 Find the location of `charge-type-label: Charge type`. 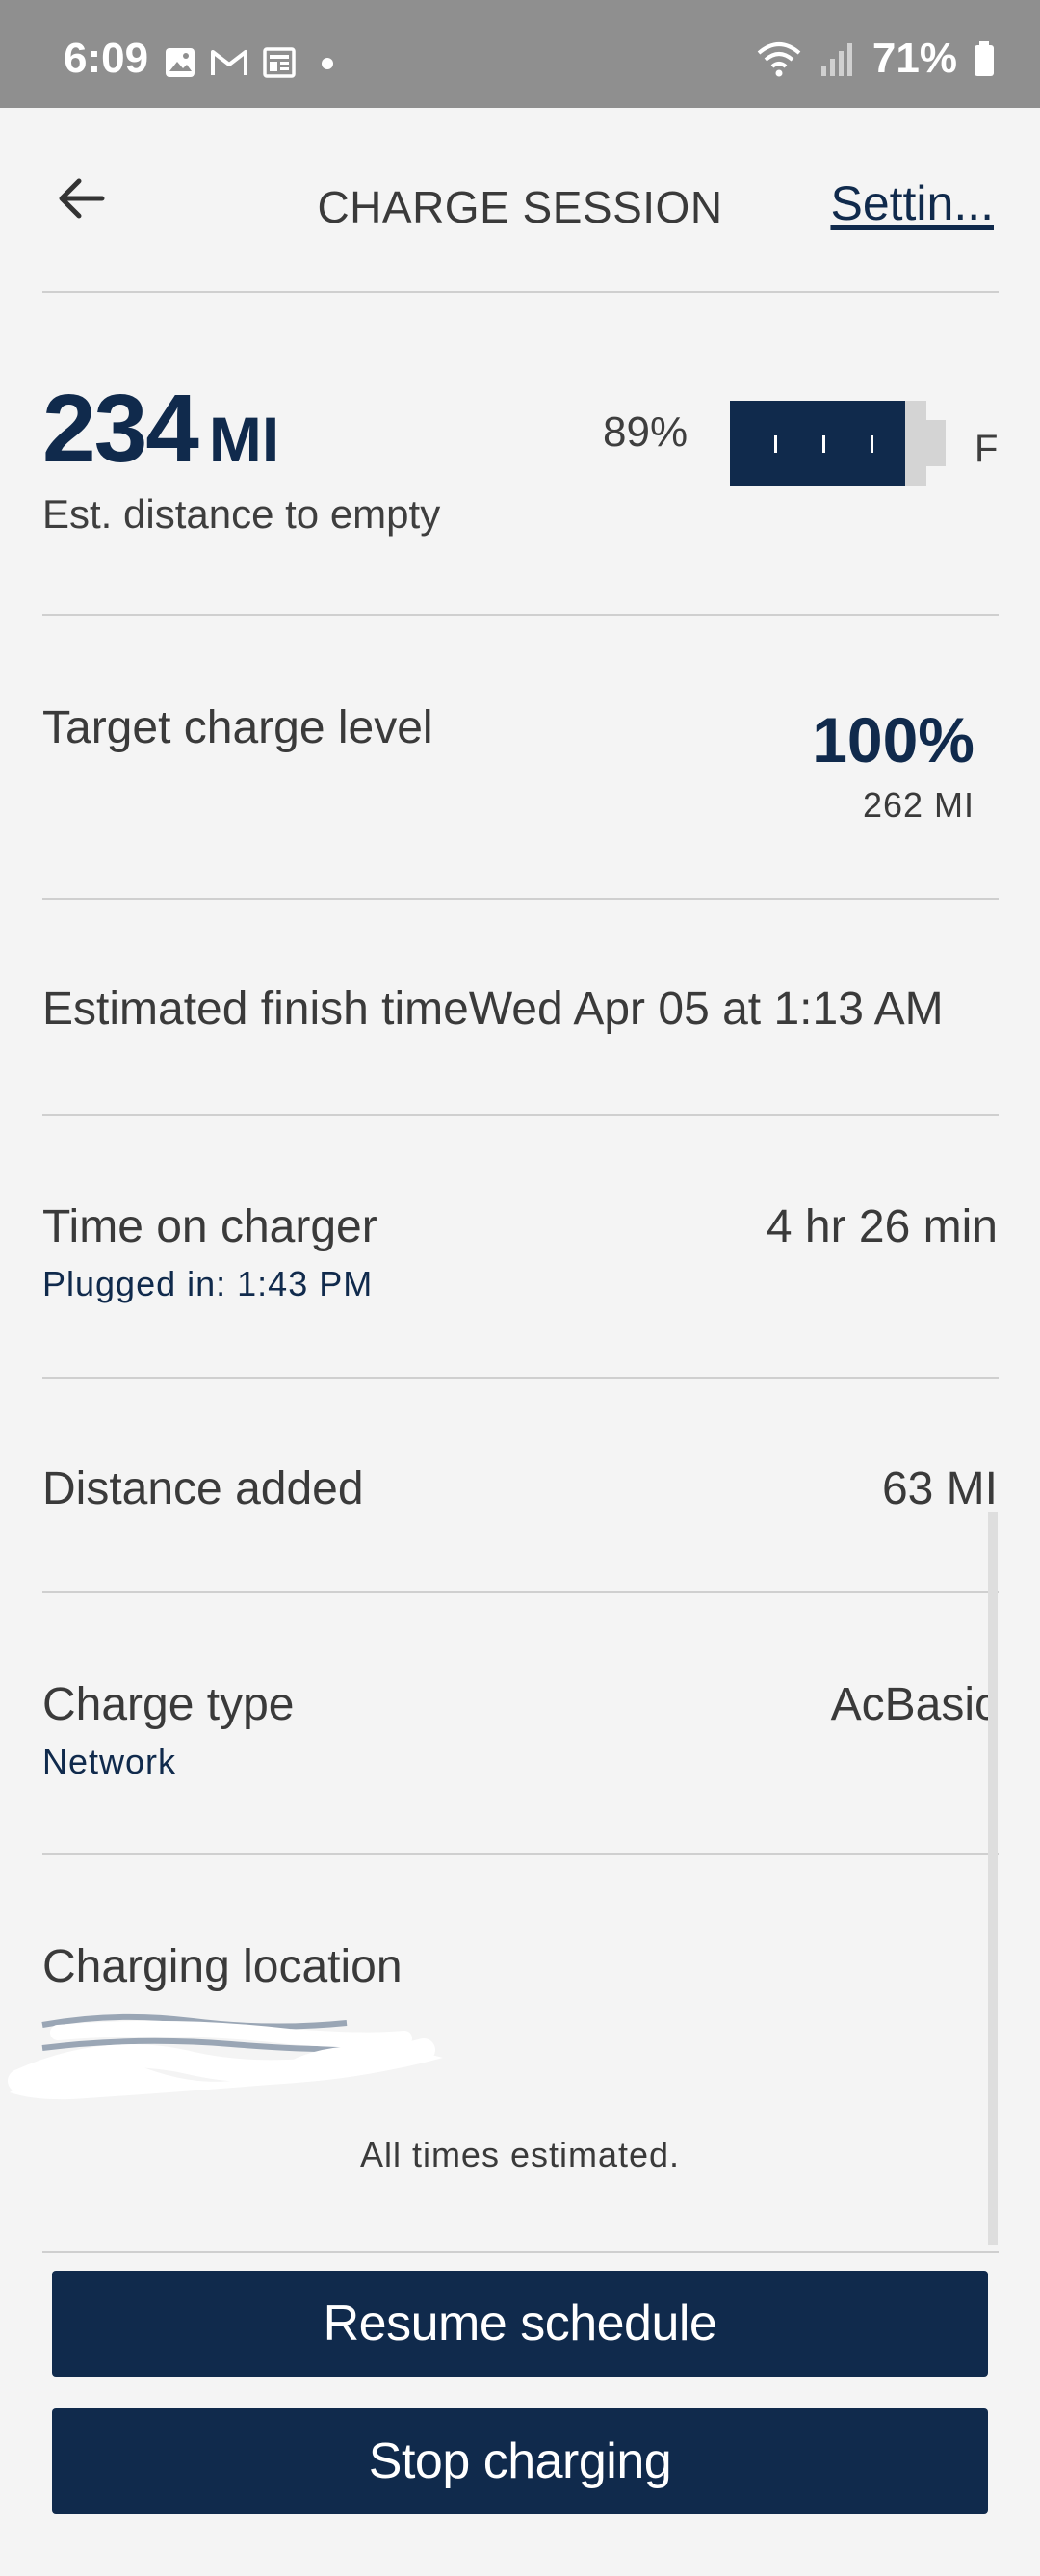

charge-type-label: Charge type is located at coordinates (168, 1704).